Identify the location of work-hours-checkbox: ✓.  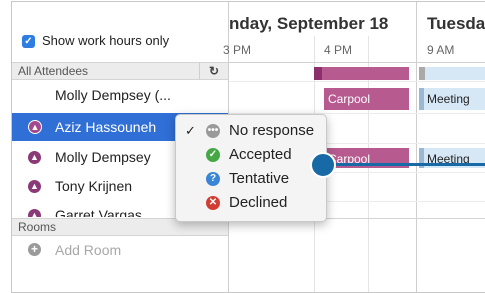
(28, 41).